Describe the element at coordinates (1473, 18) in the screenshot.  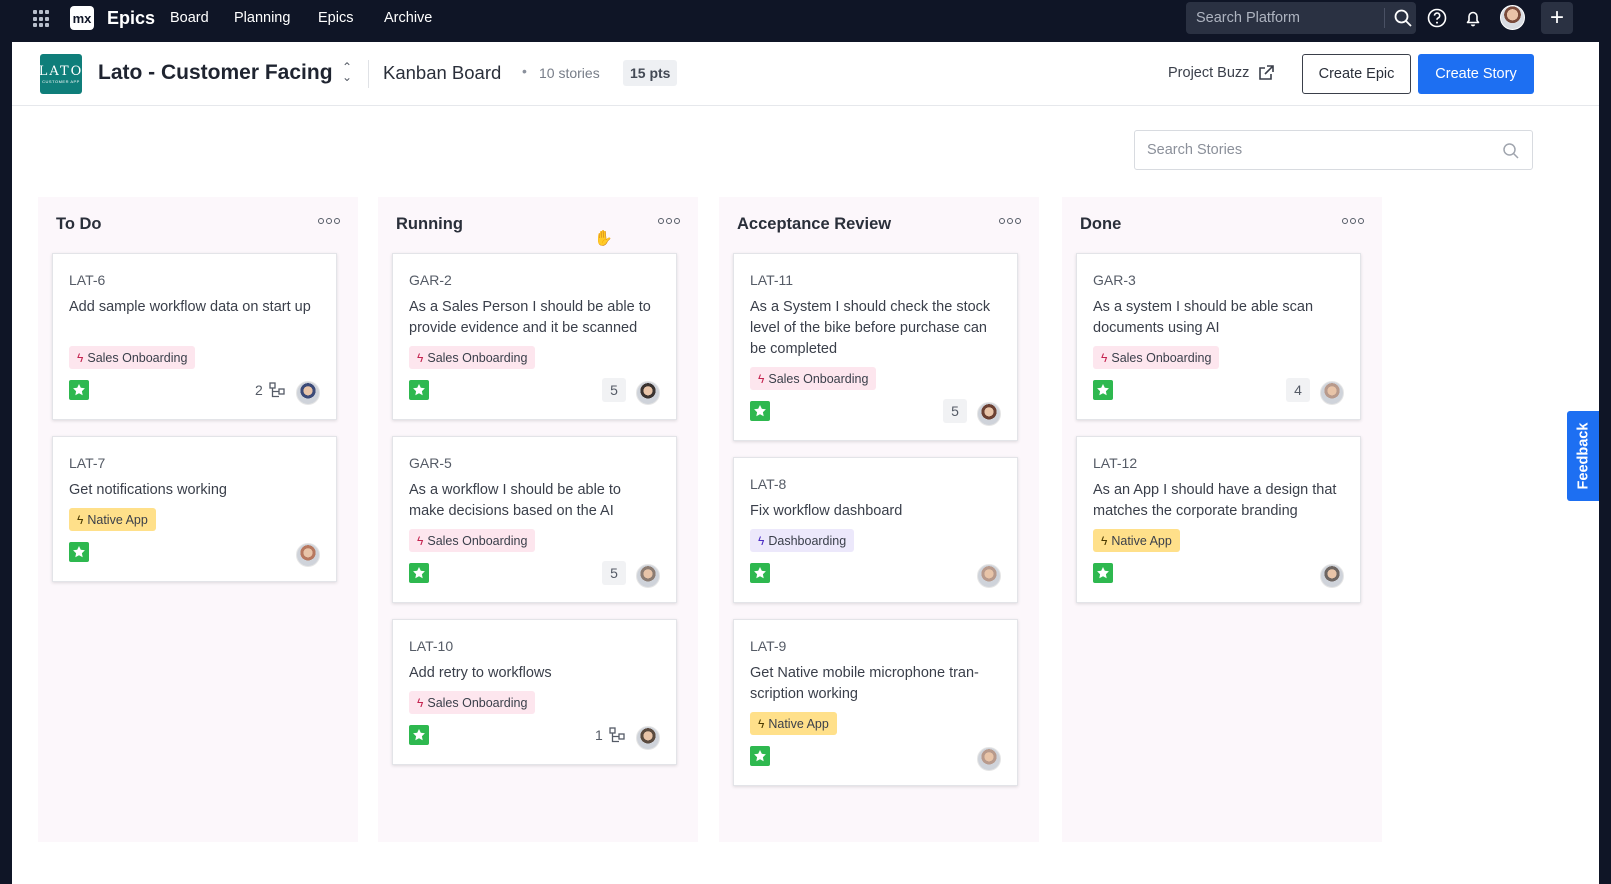
I see `bell-icon` at that location.